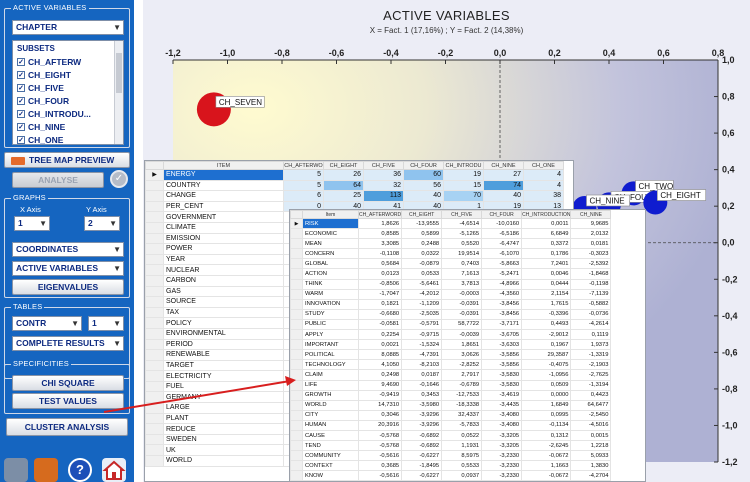 The width and height of the screenshot is (750, 482). What do you see at coordinates (197, 396) in the screenshot?
I see `arrow-line` at bounding box center [197, 396].